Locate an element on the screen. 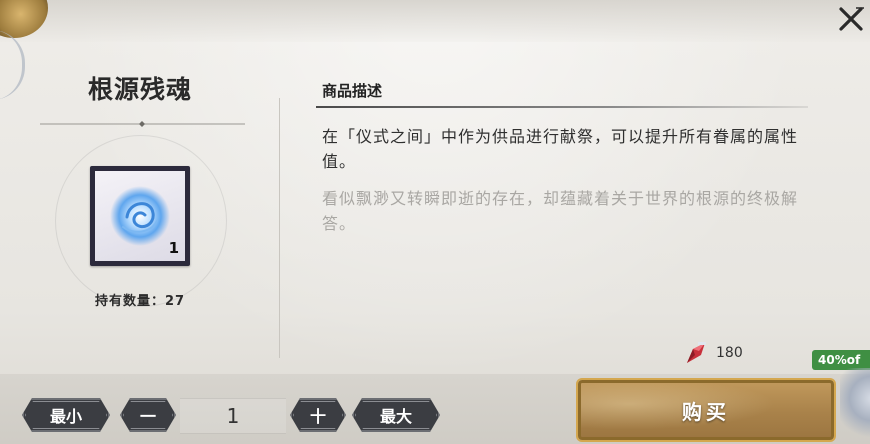 This screenshot has width=870, height=444. owned-quantity: 持有数量：27 is located at coordinates (140, 301).